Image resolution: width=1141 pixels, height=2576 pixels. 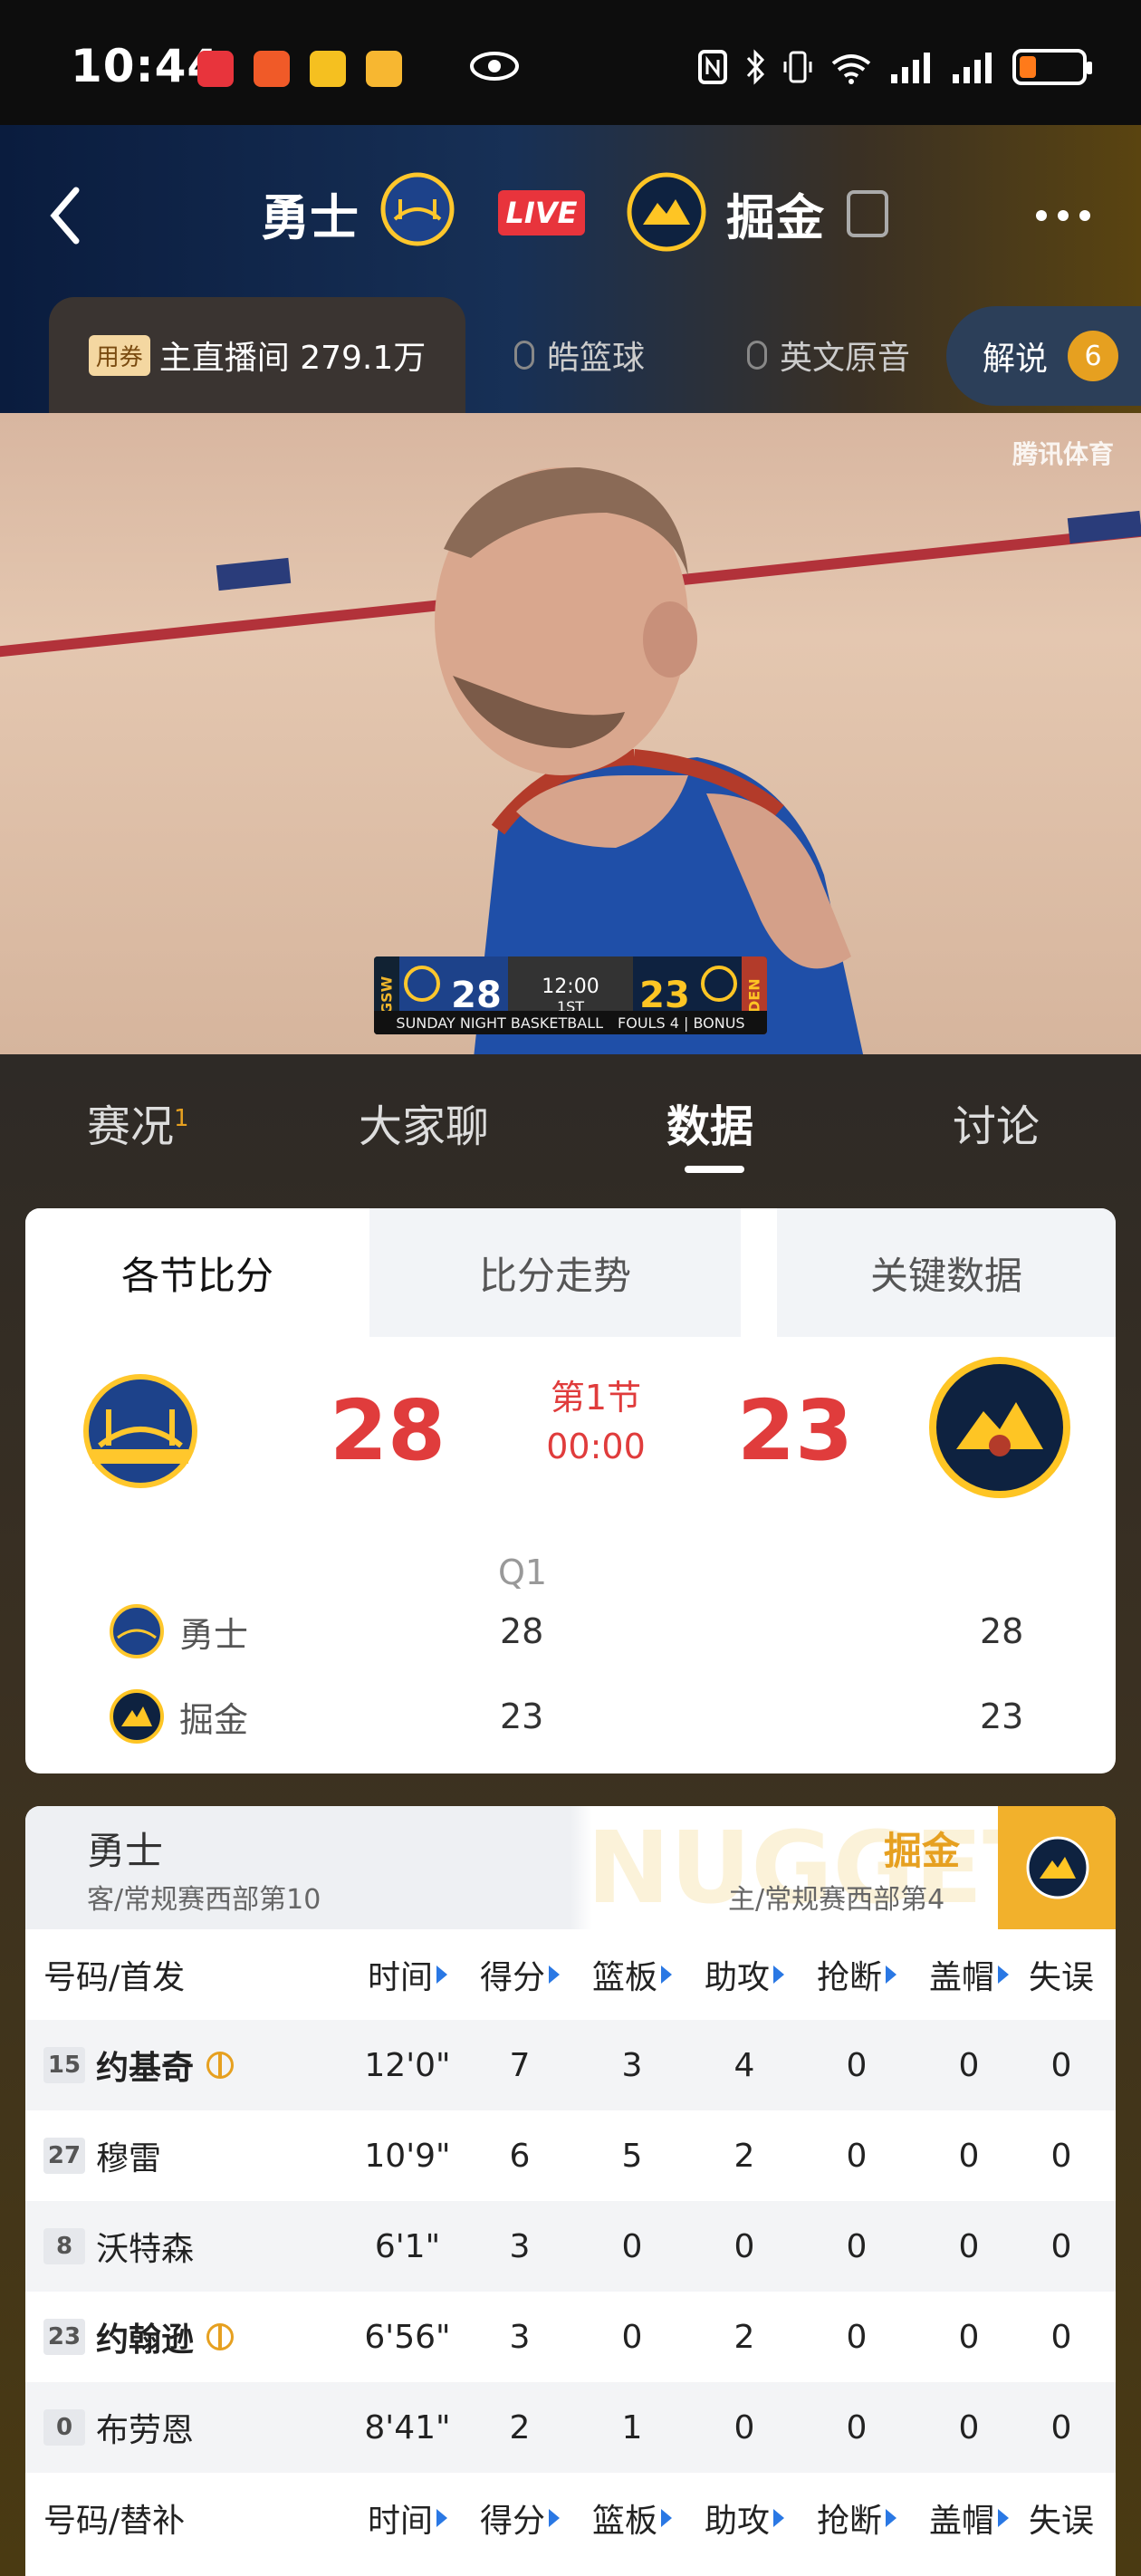 What do you see at coordinates (837, 1900) in the screenshot?
I see `away-team-standing: 主/常规赛西部第4` at bounding box center [837, 1900].